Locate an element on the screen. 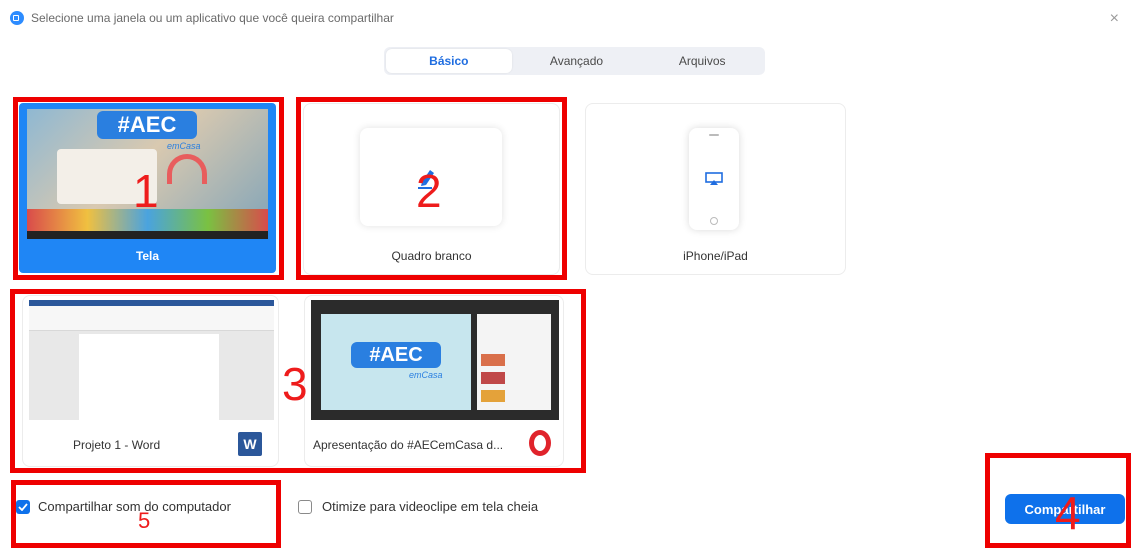  taskbar-strip is located at coordinates (147, 235).